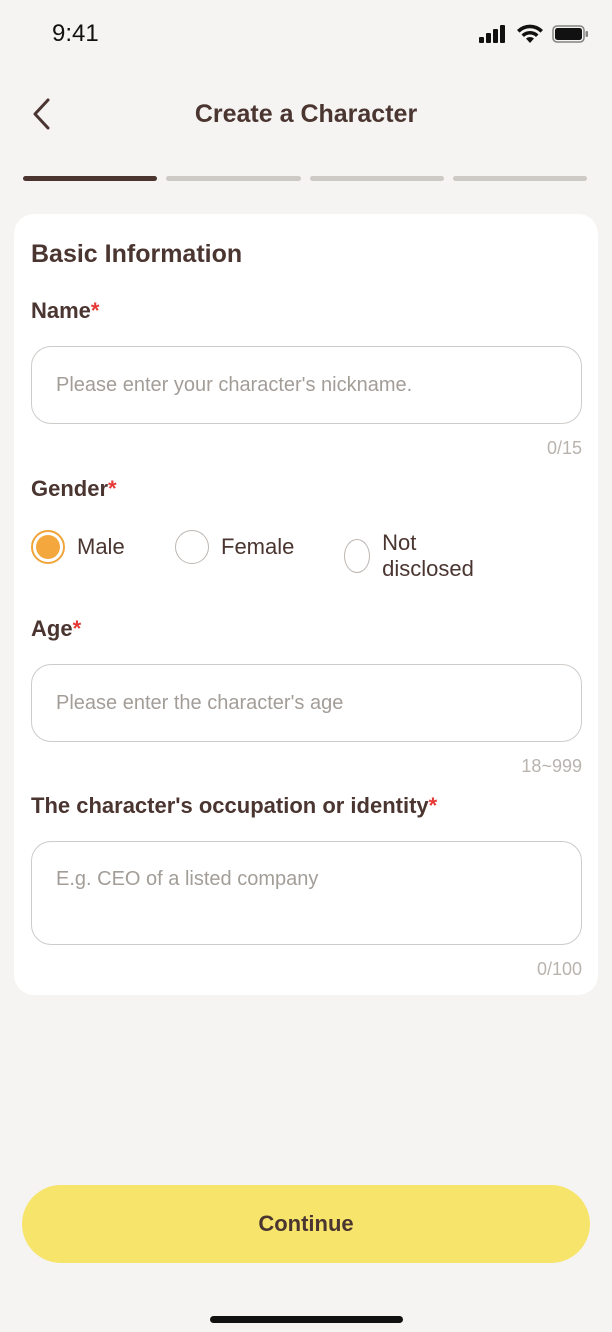 This screenshot has height=1332, width=612. I want to click on name-label-text: Name, so click(61, 310).